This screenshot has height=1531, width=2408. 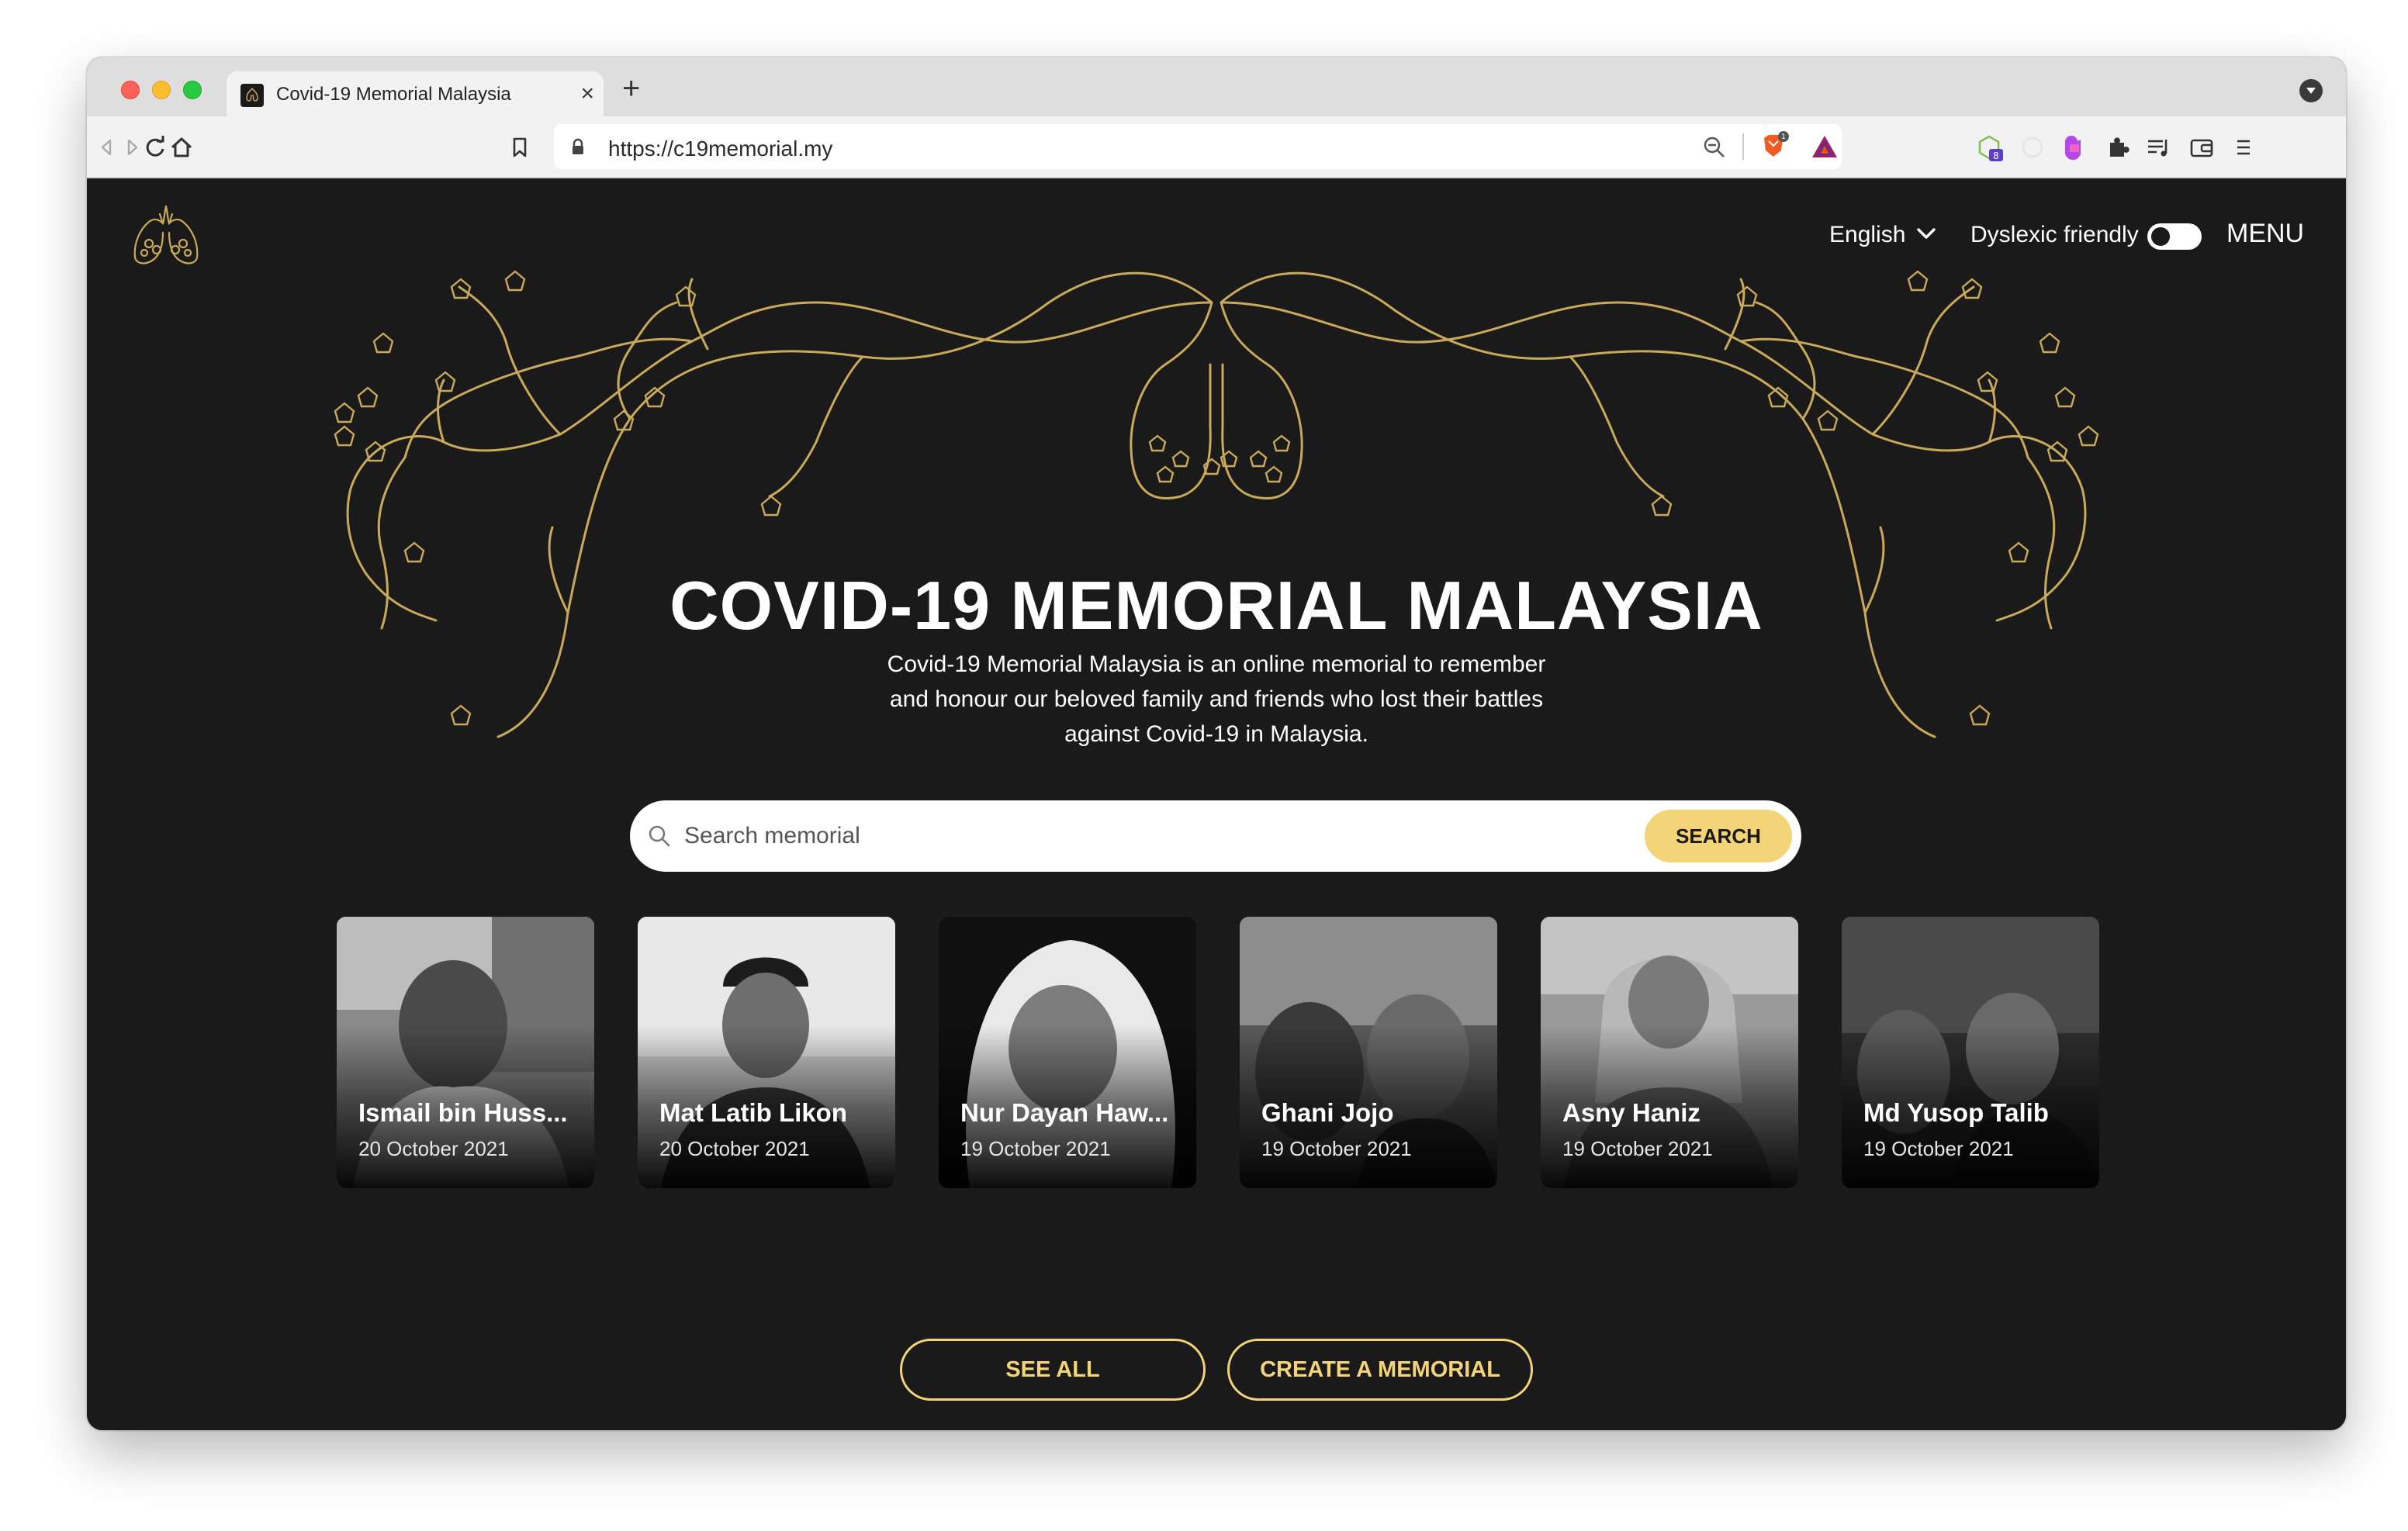 I want to click on reload-icon, so click(x=155, y=147).